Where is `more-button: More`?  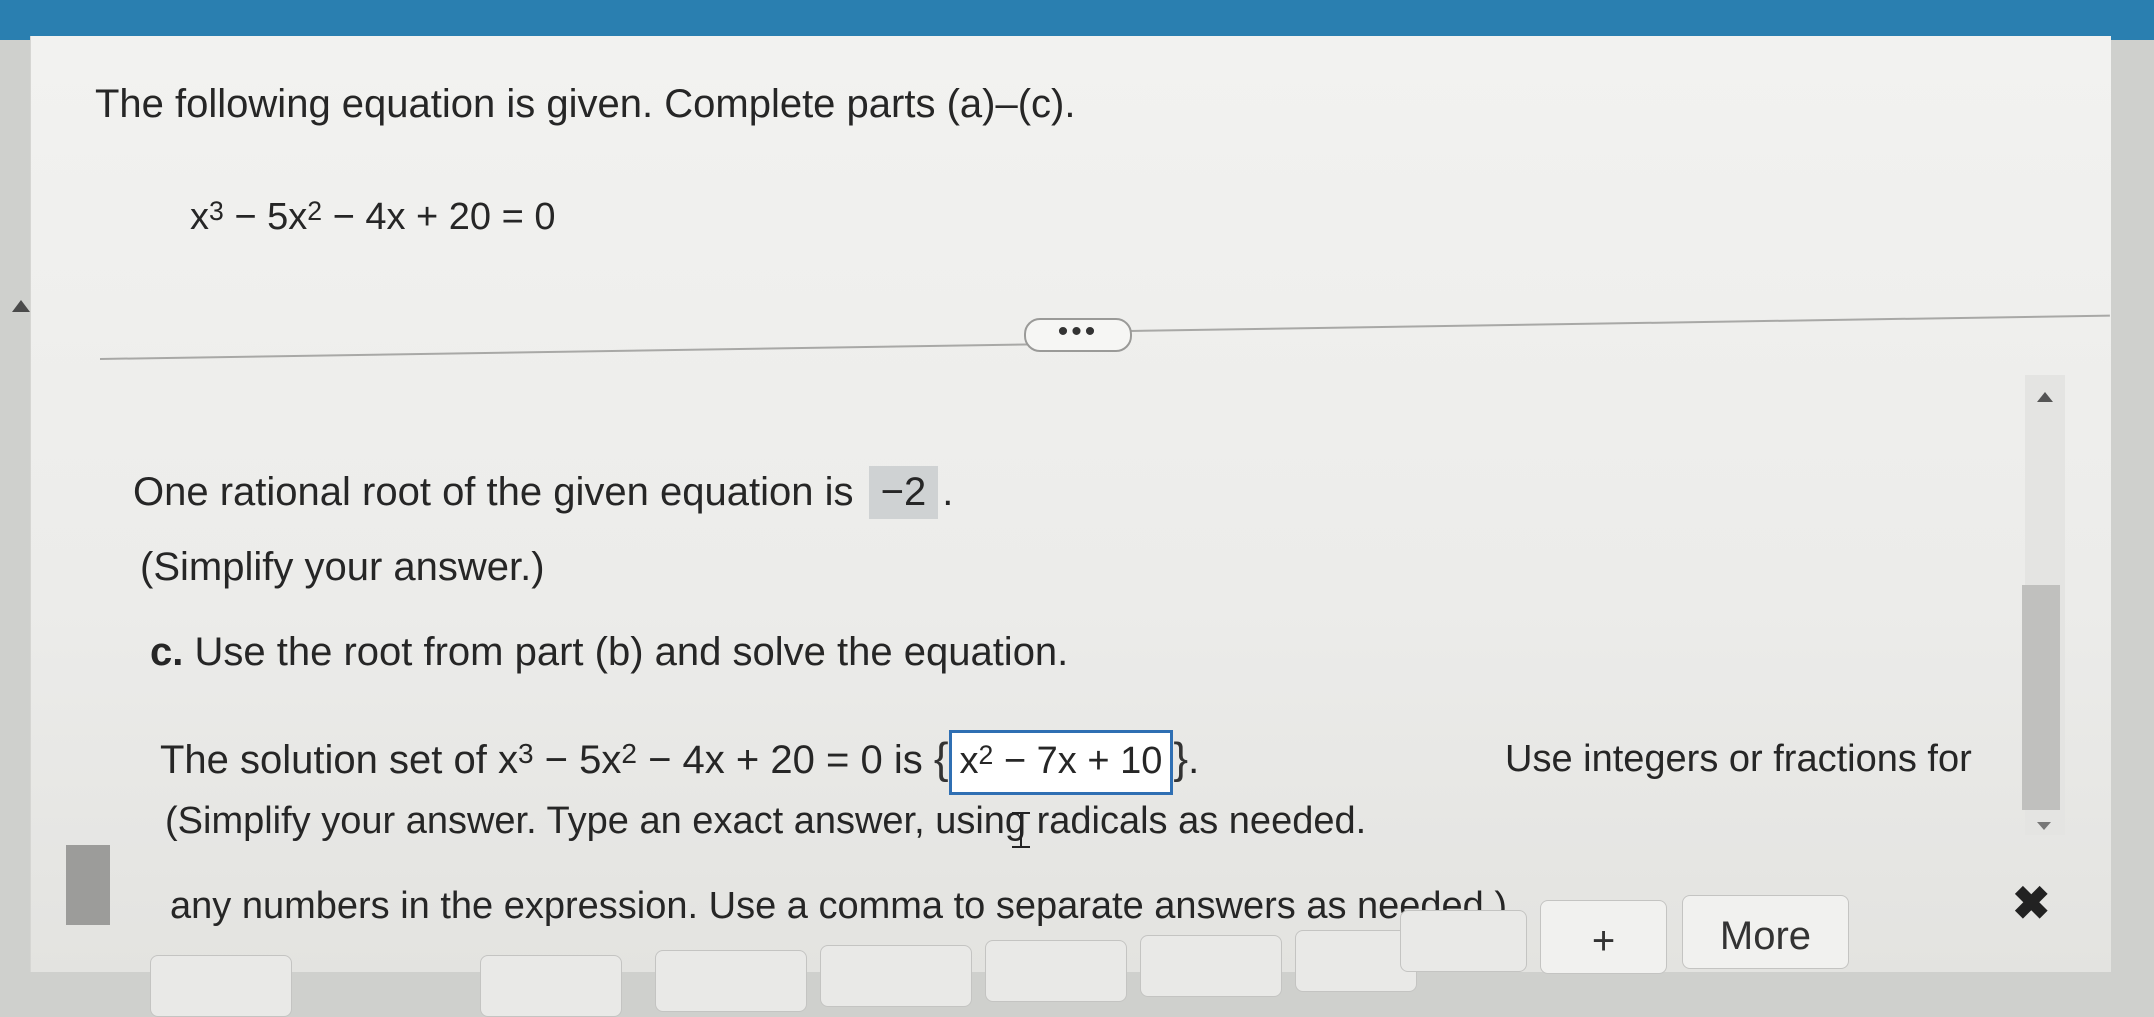
more-button: More is located at coordinates (1765, 932).